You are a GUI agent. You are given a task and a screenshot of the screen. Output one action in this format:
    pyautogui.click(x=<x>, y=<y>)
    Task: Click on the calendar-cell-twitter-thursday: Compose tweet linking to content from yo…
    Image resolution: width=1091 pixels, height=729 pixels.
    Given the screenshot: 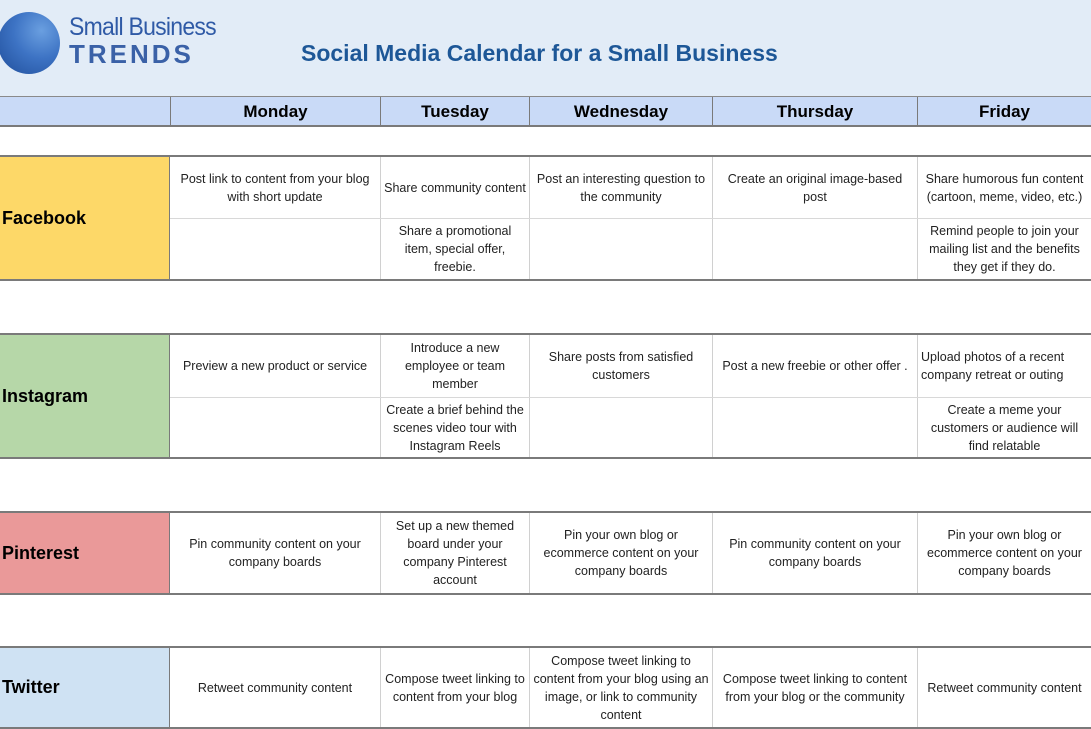 What is the action you would take?
    pyautogui.click(x=814, y=687)
    